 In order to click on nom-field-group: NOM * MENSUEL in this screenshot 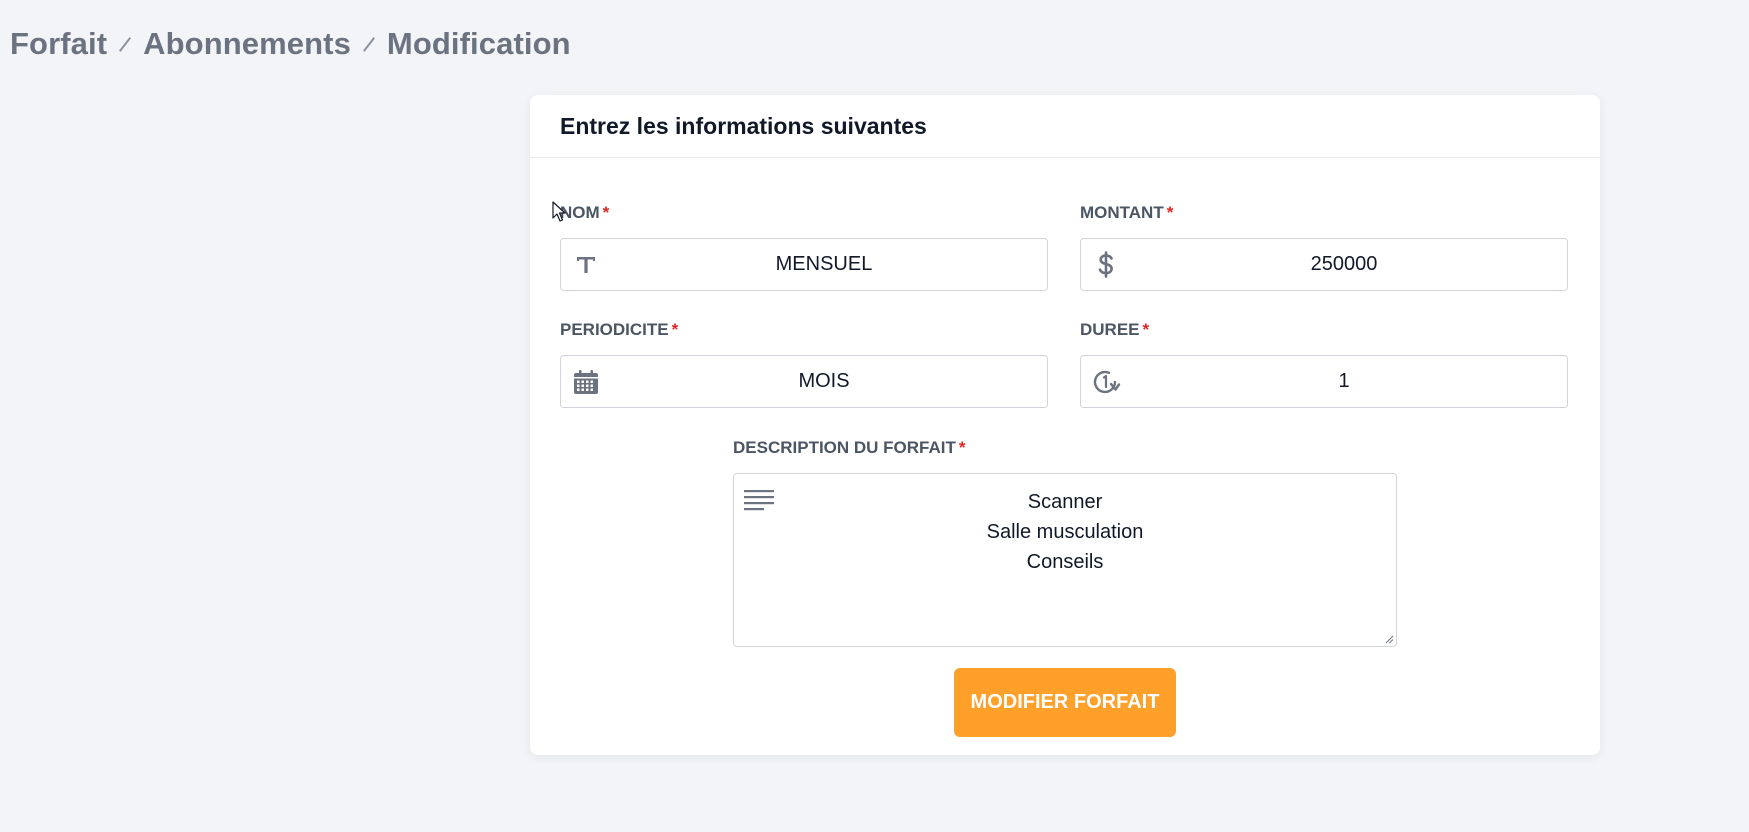, I will do `click(804, 247)`.